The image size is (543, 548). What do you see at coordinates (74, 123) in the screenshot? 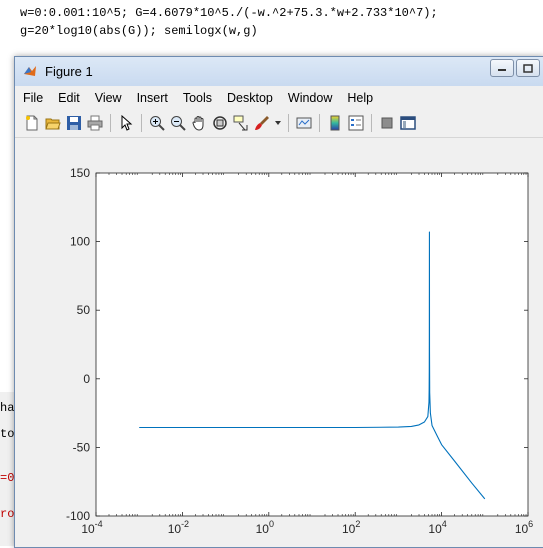
I see `save-icon` at bounding box center [74, 123].